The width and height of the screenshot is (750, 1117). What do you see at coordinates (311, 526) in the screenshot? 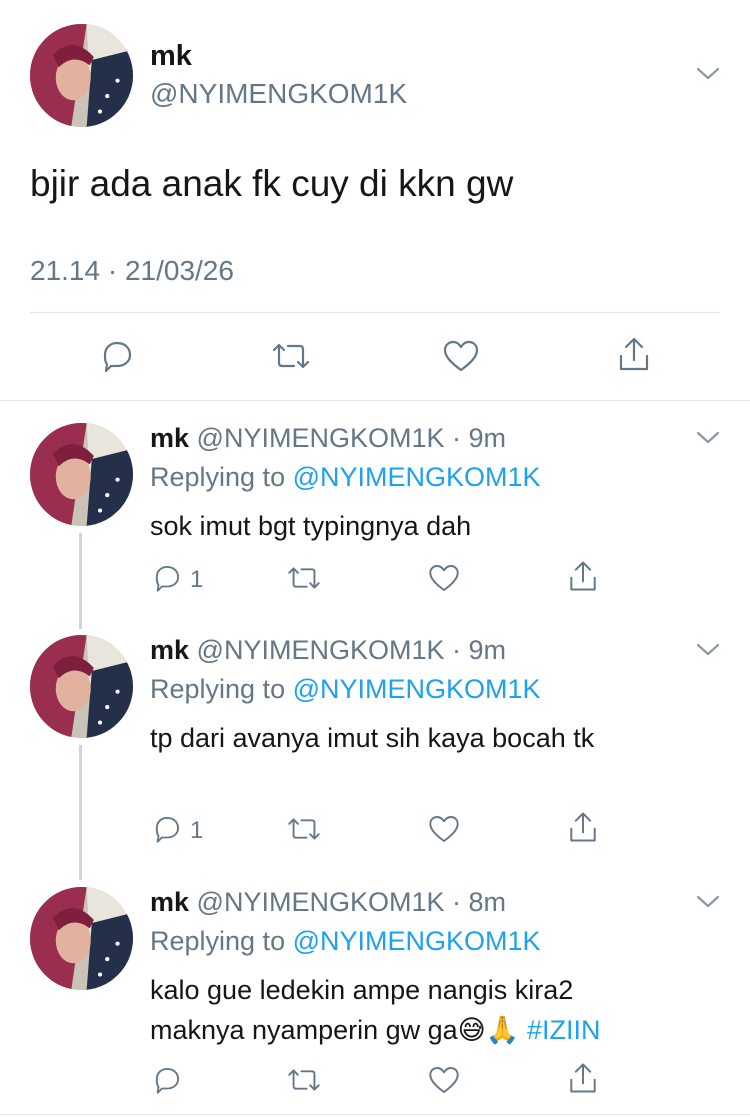
I see `reply-text: sok imut bgt typingnya dah` at bounding box center [311, 526].